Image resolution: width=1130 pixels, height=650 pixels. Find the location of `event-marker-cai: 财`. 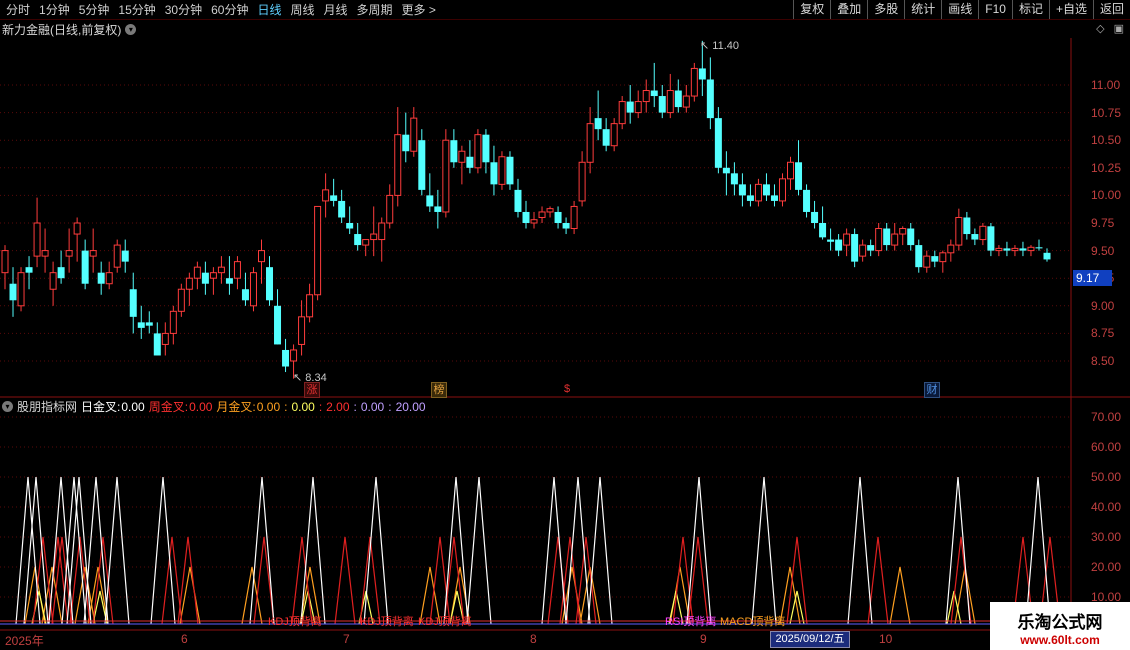

event-marker-cai: 财 is located at coordinates (932, 390).